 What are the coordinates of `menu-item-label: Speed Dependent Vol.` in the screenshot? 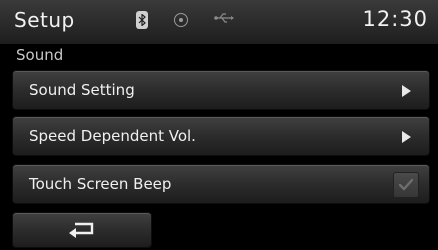 It's located at (112, 136).